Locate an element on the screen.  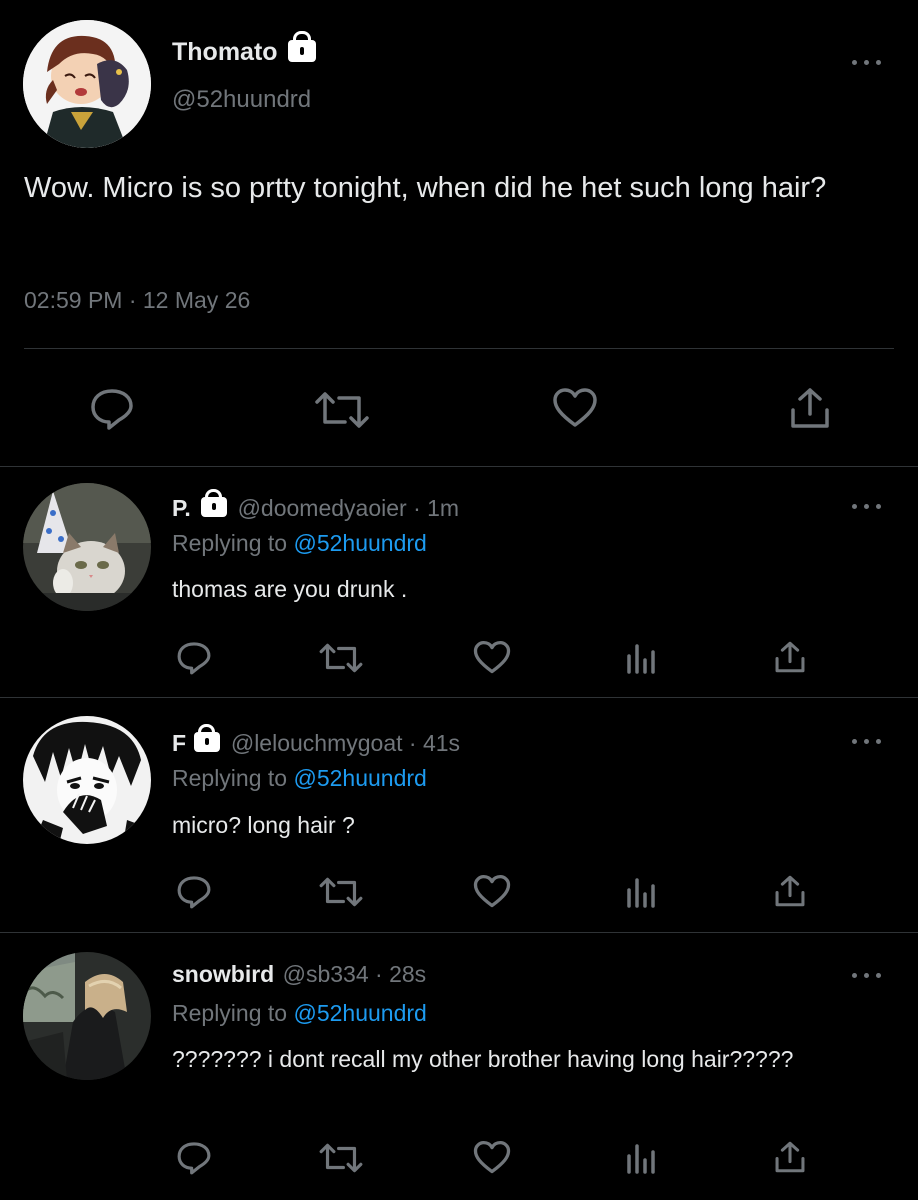
reply-display-name: P. is located at coordinates (181, 508).